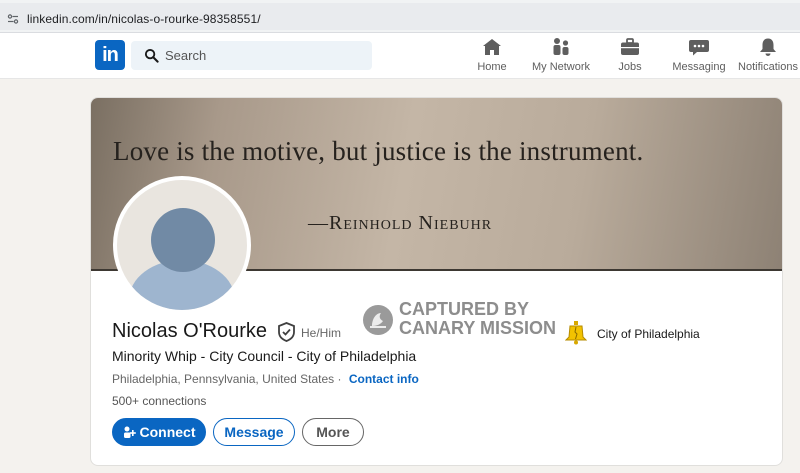  I want to click on connect-button: Connect, so click(159, 432).